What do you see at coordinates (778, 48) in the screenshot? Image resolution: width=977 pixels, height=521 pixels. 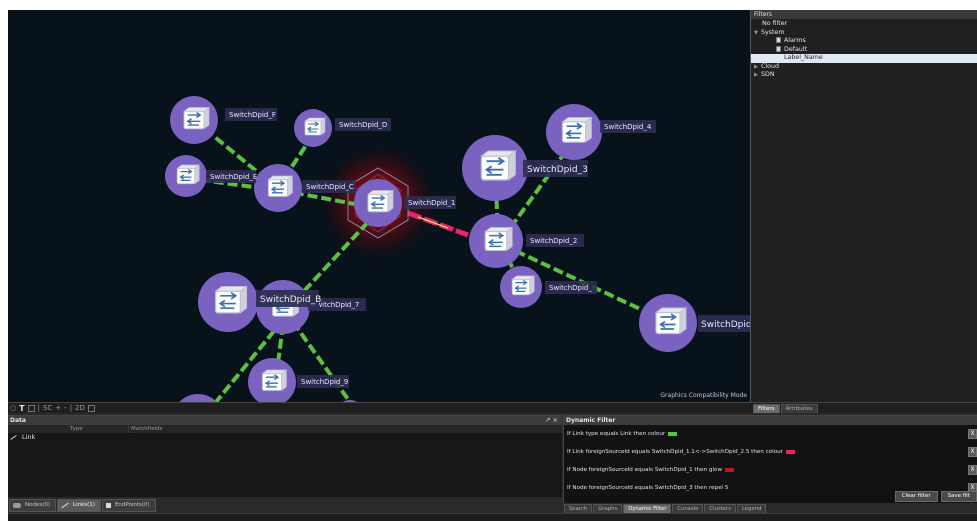 I see `document-icon` at bounding box center [778, 48].